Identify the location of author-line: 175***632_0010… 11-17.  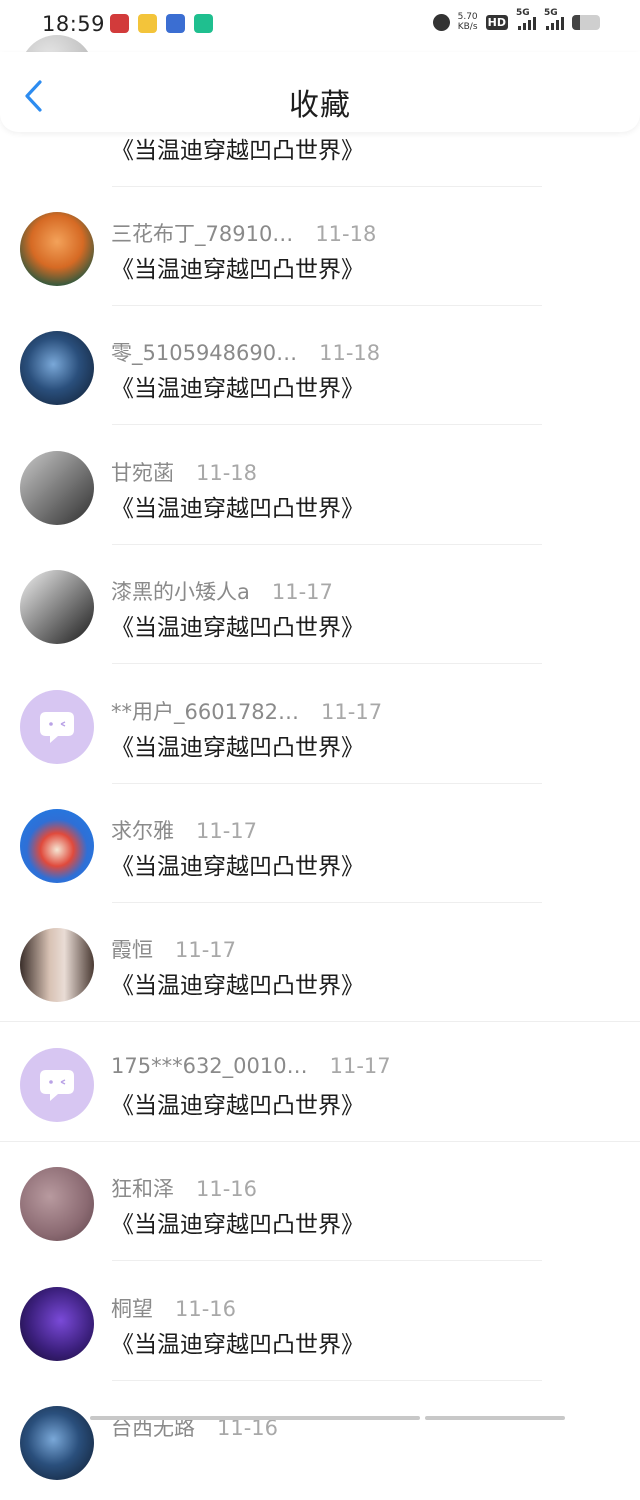
(251, 1066).